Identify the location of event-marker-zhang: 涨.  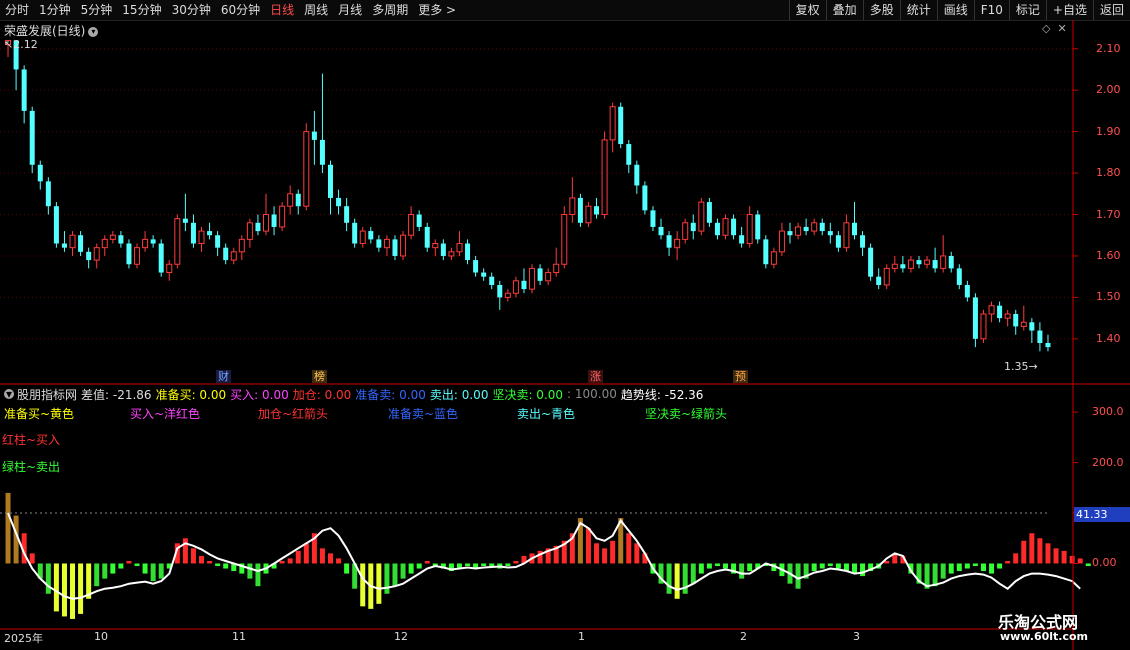
(595, 376).